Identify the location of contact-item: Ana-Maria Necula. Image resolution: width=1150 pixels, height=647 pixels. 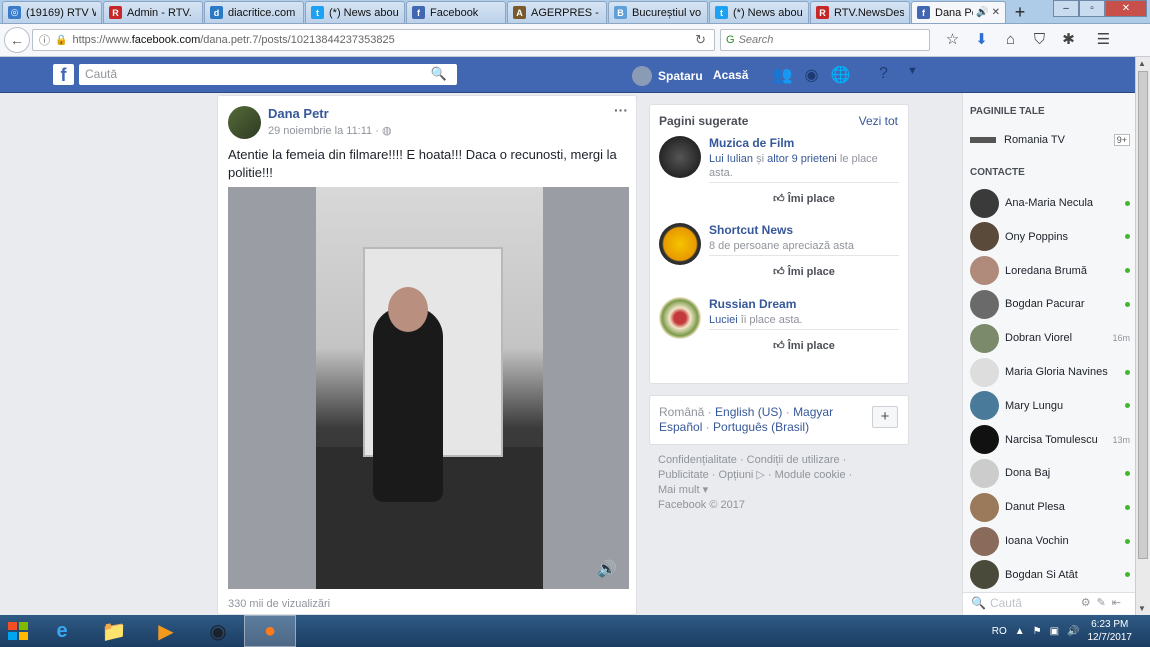
(1050, 203).